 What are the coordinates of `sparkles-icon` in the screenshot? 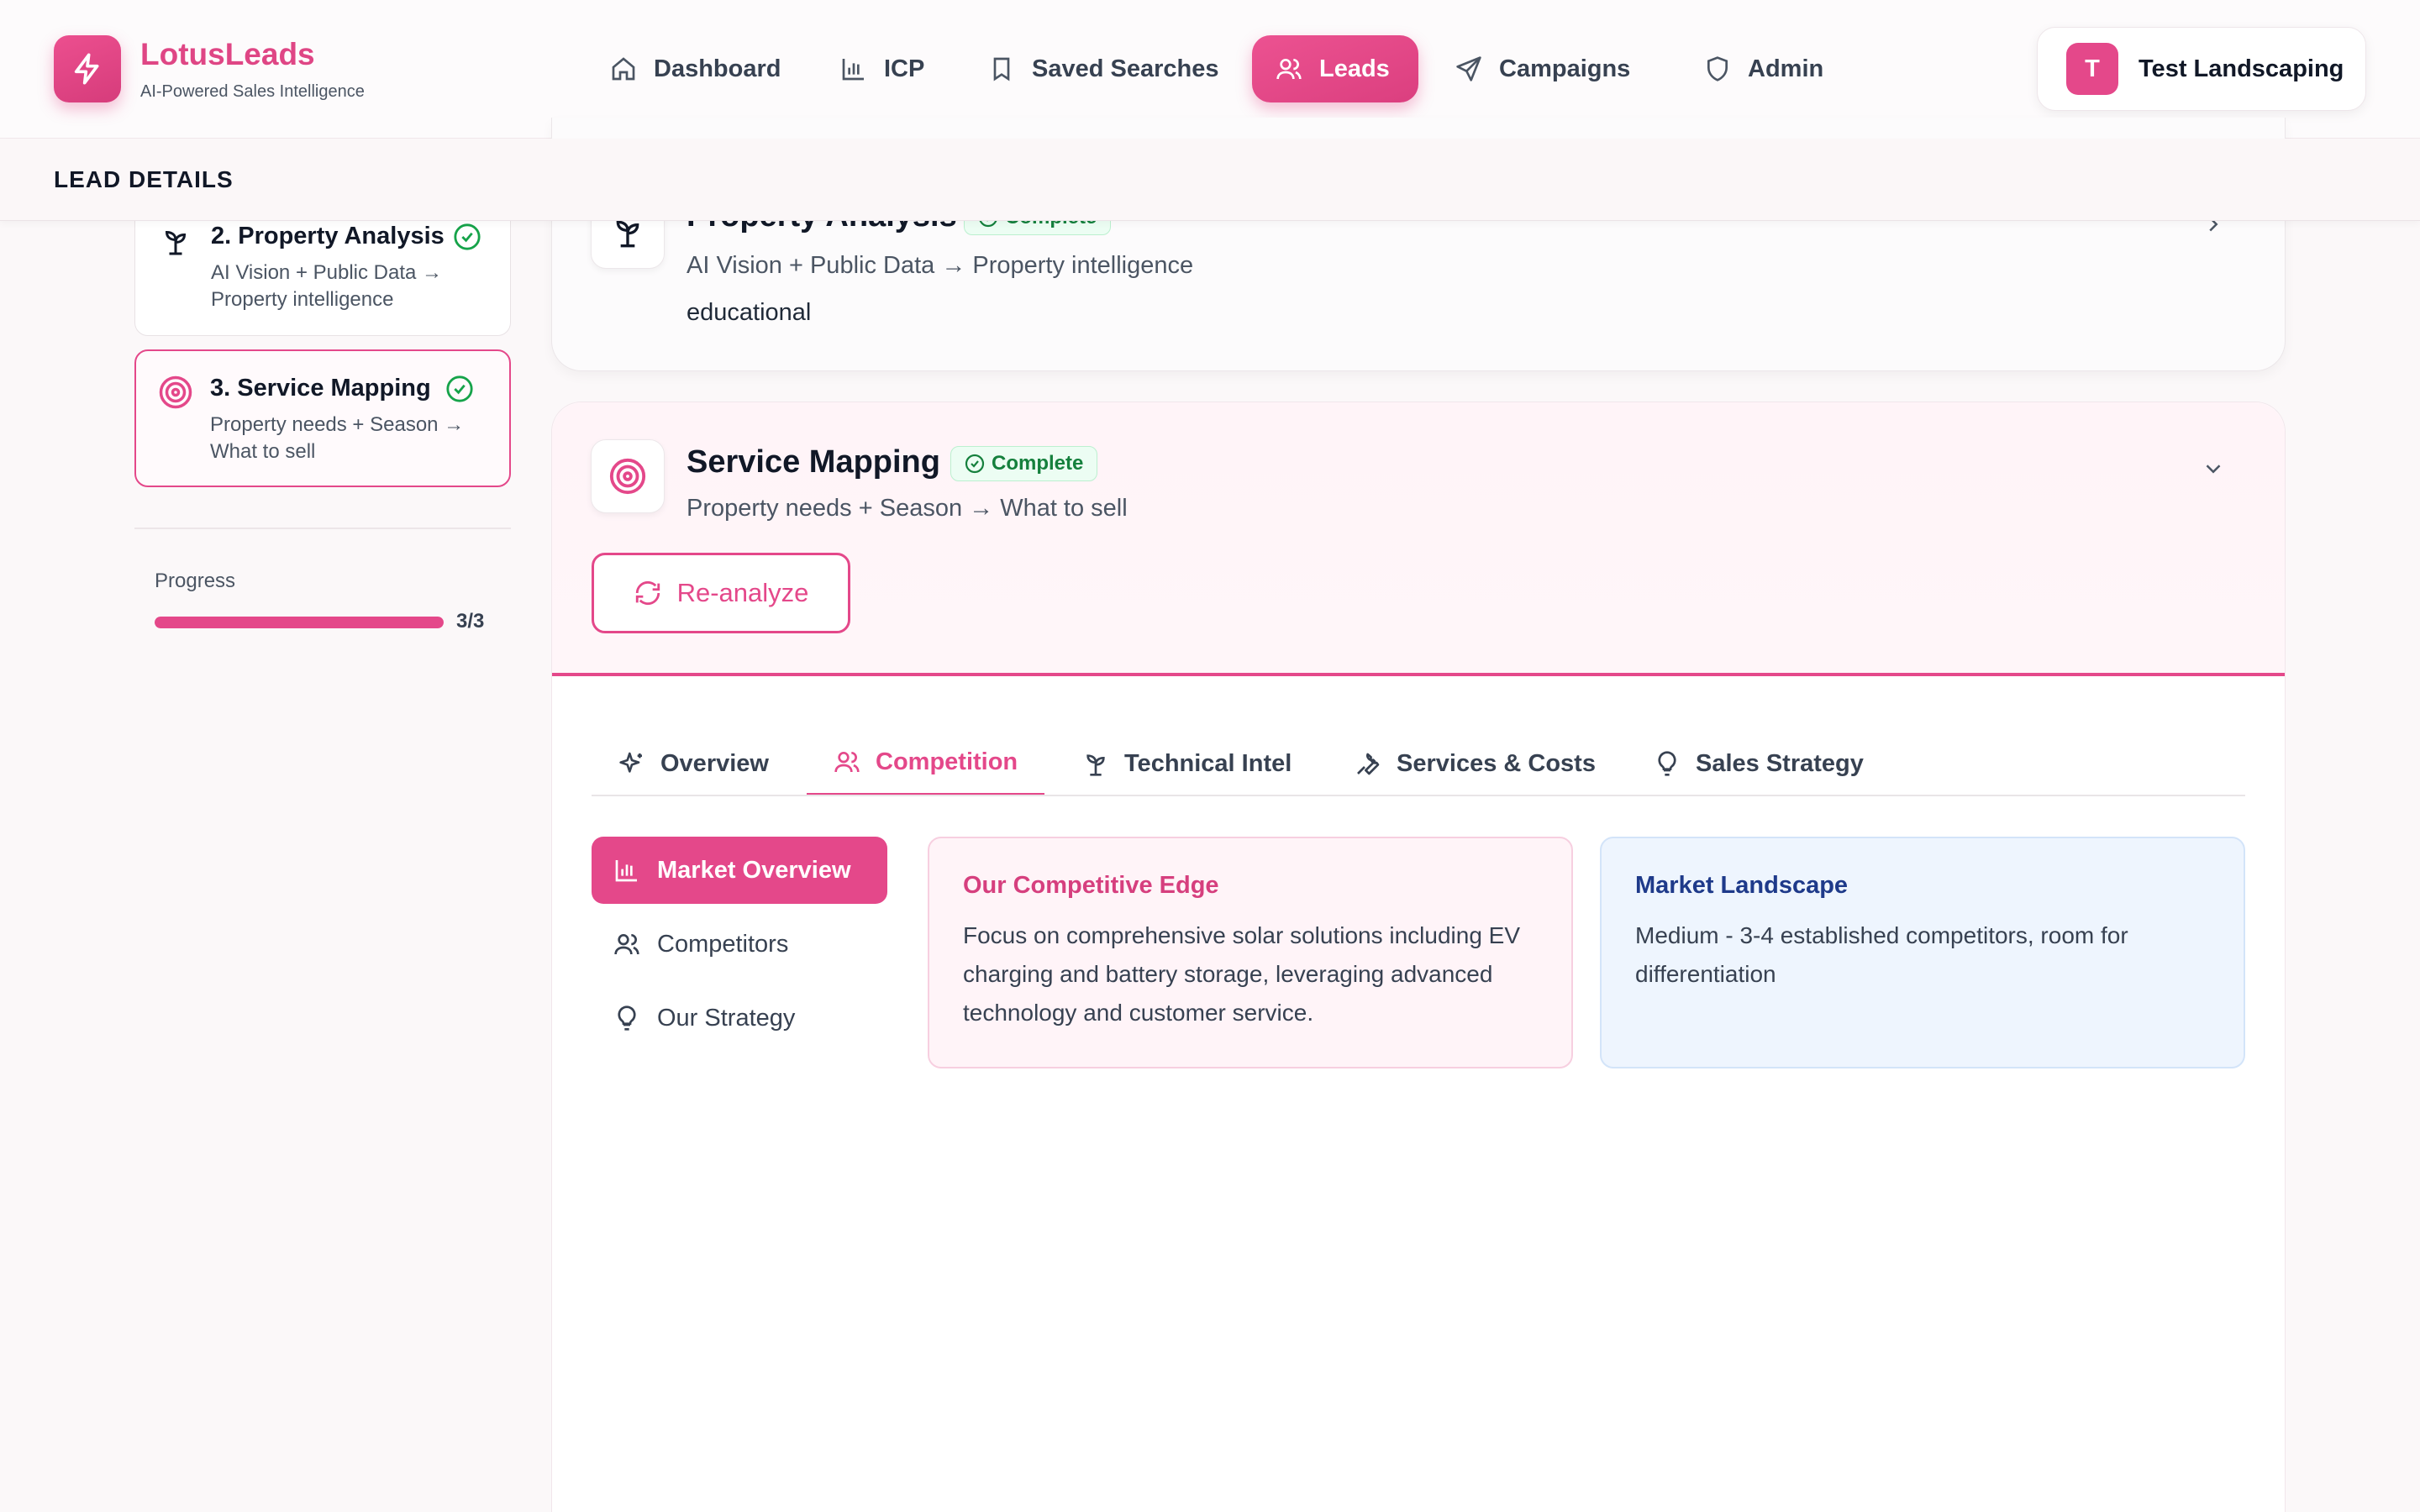 It's located at (630, 762).